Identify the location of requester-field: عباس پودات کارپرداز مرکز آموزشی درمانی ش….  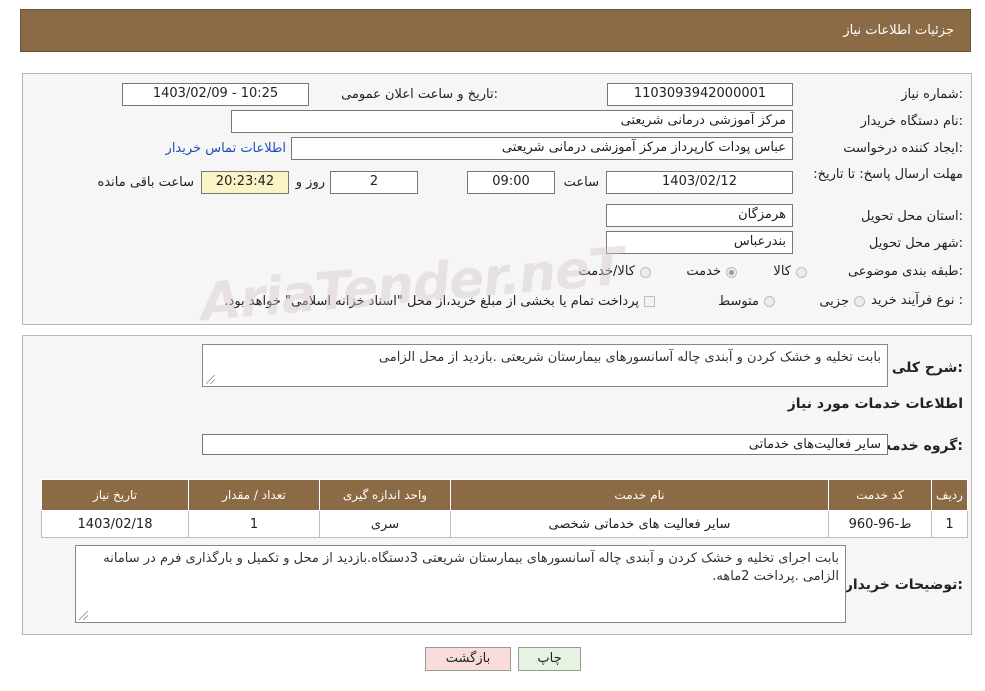
(542, 148).